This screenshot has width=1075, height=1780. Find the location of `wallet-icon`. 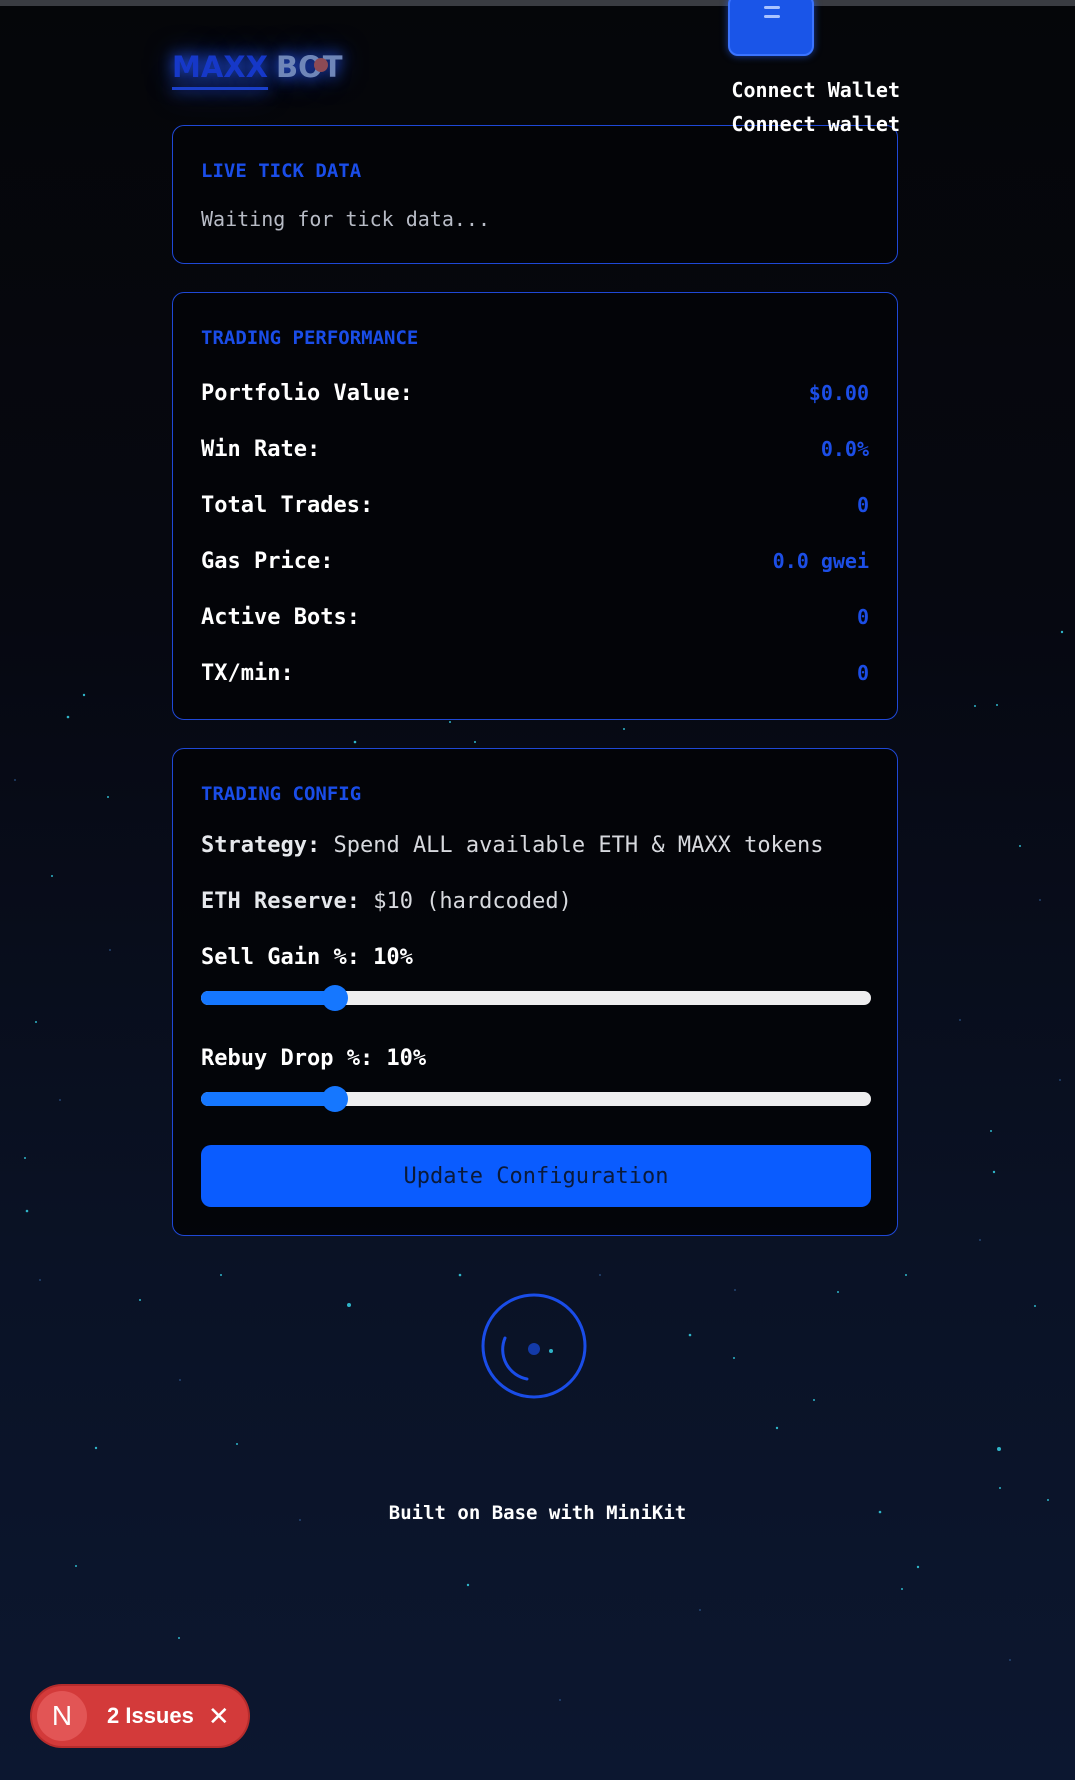

wallet-icon is located at coordinates (771, 28).